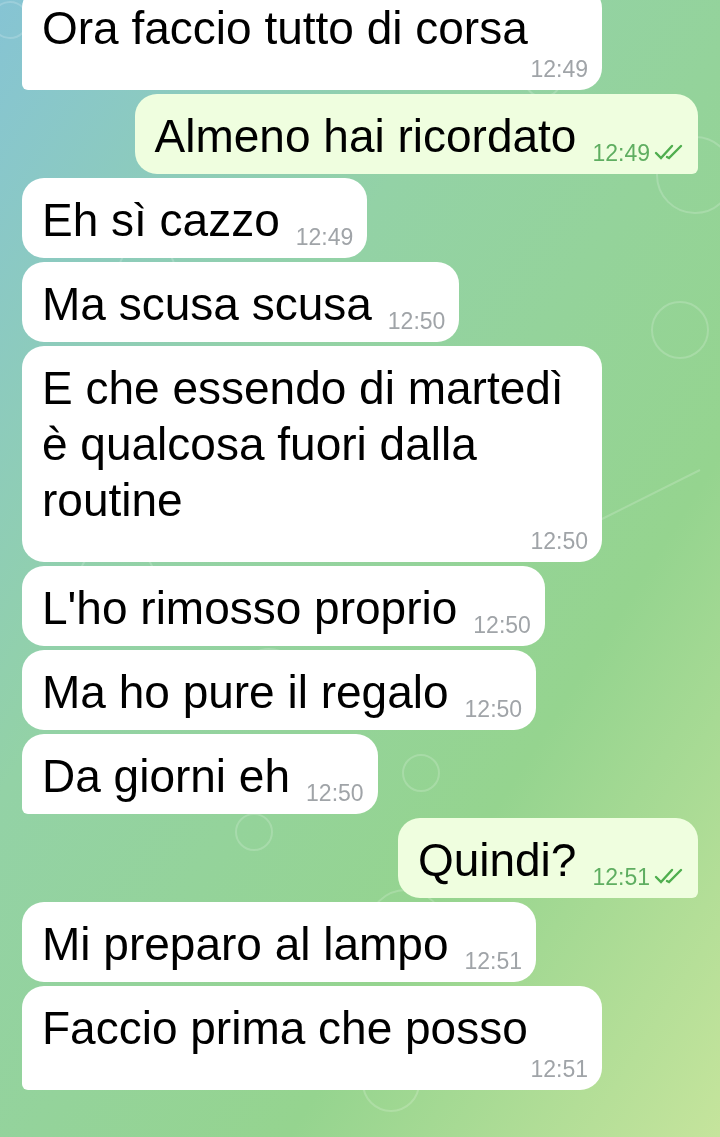 This screenshot has height=1137, width=720. What do you see at coordinates (161, 220) in the screenshot?
I see `message-text: Eh sì cazzo` at bounding box center [161, 220].